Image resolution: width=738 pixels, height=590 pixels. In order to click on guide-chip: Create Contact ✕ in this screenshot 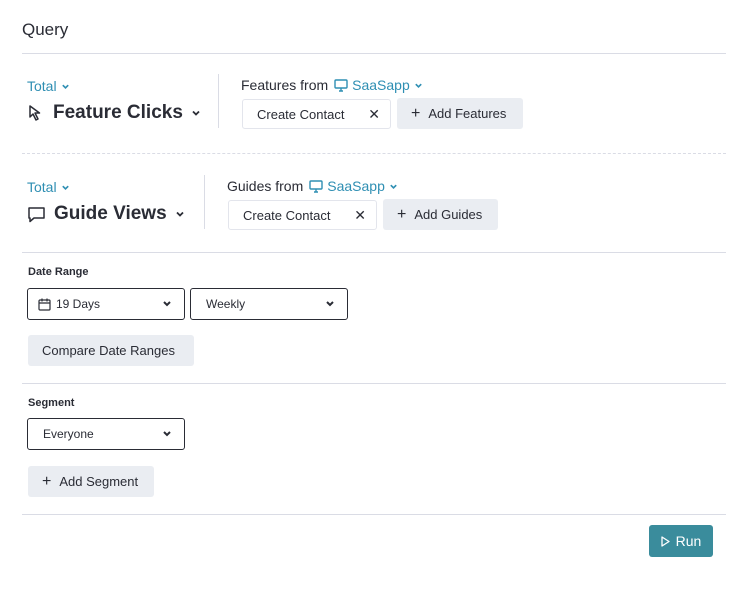, I will do `click(302, 215)`.